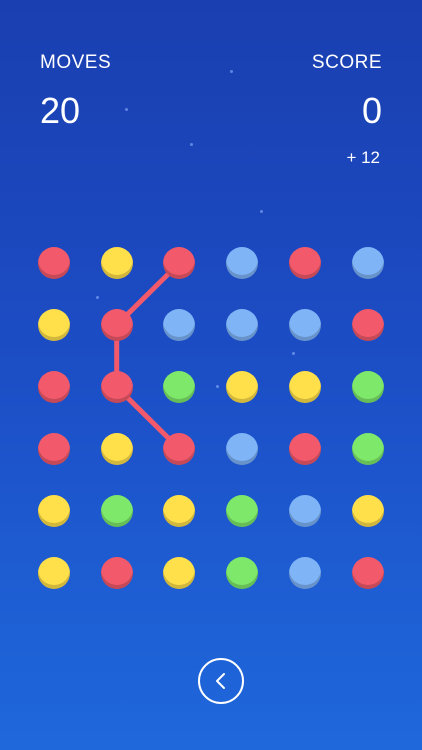  I want to click on back-button, so click(221, 681).